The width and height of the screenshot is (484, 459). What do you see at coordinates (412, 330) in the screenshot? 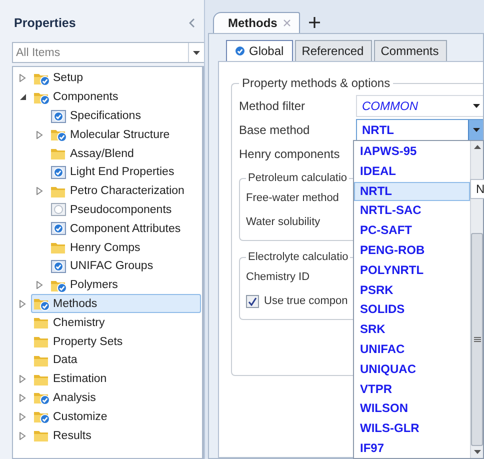
I see `list-option: SRK` at bounding box center [412, 330].